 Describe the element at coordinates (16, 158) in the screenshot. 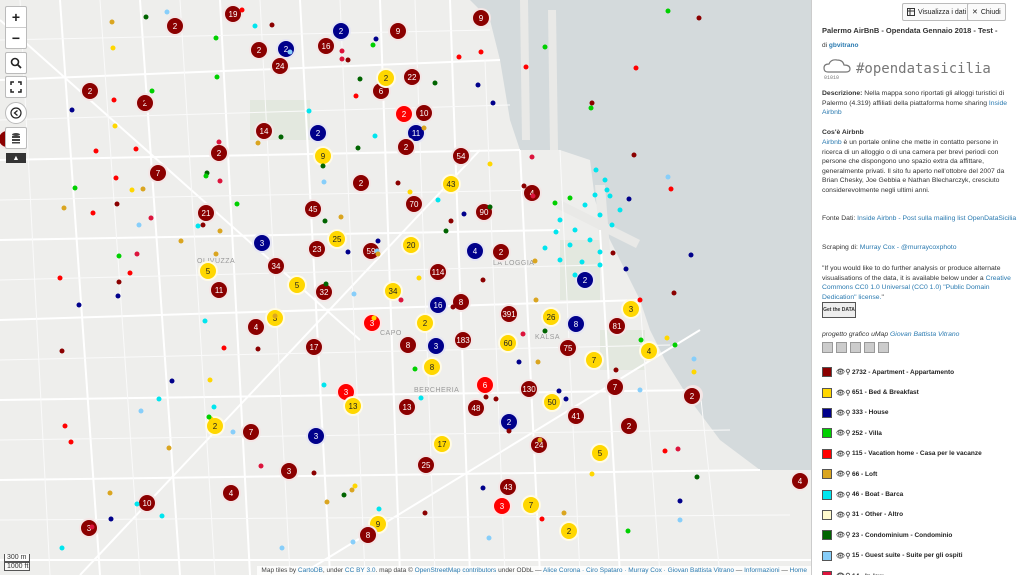

I see `collapse-button: ▲` at that location.